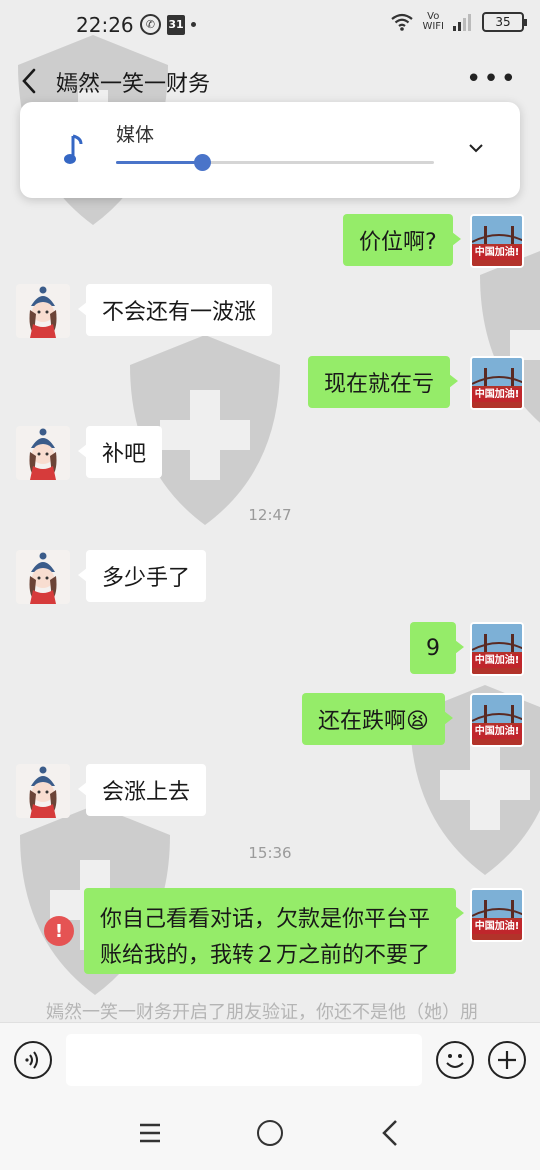 The height and width of the screenshot is (1170, 540). Describe the element at coordinates (510, 337) in the screenshot. I see `watermark-shield-icon` at that location.